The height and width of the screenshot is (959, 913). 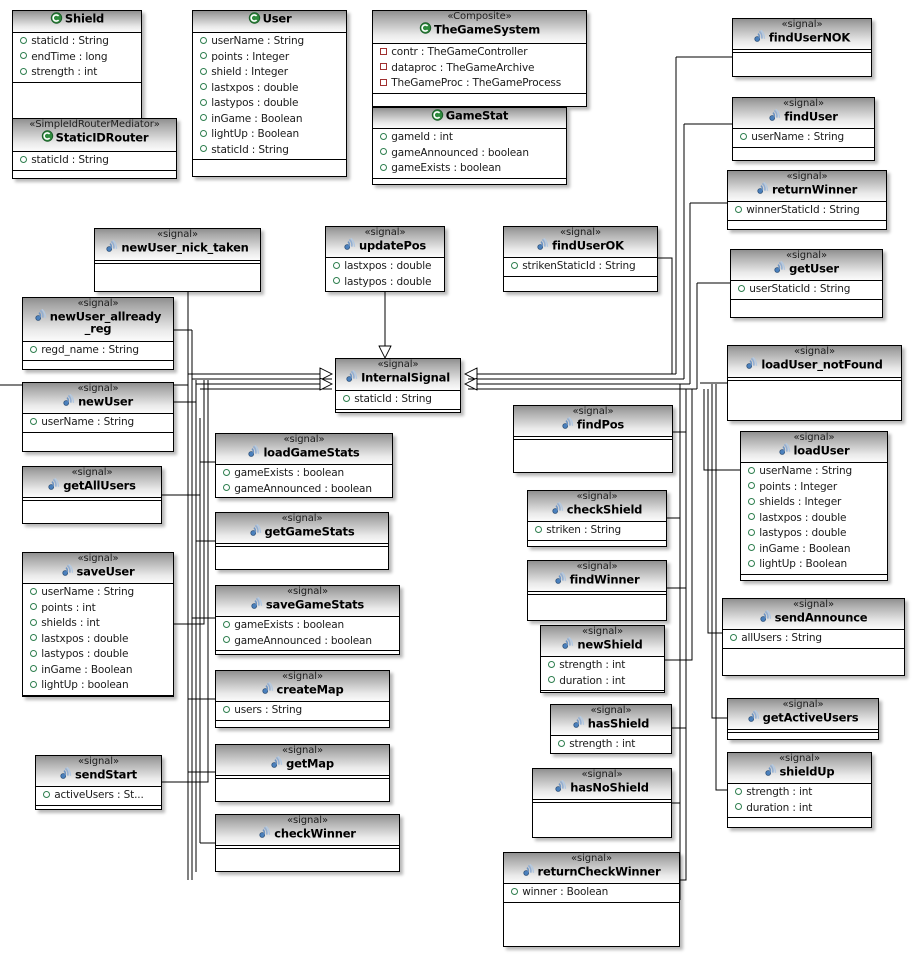 What do you see at coordinates (591, 923) in the screenshot?
I see `operations-compartment-returncheckwinner` at bounding box center [591, 923].